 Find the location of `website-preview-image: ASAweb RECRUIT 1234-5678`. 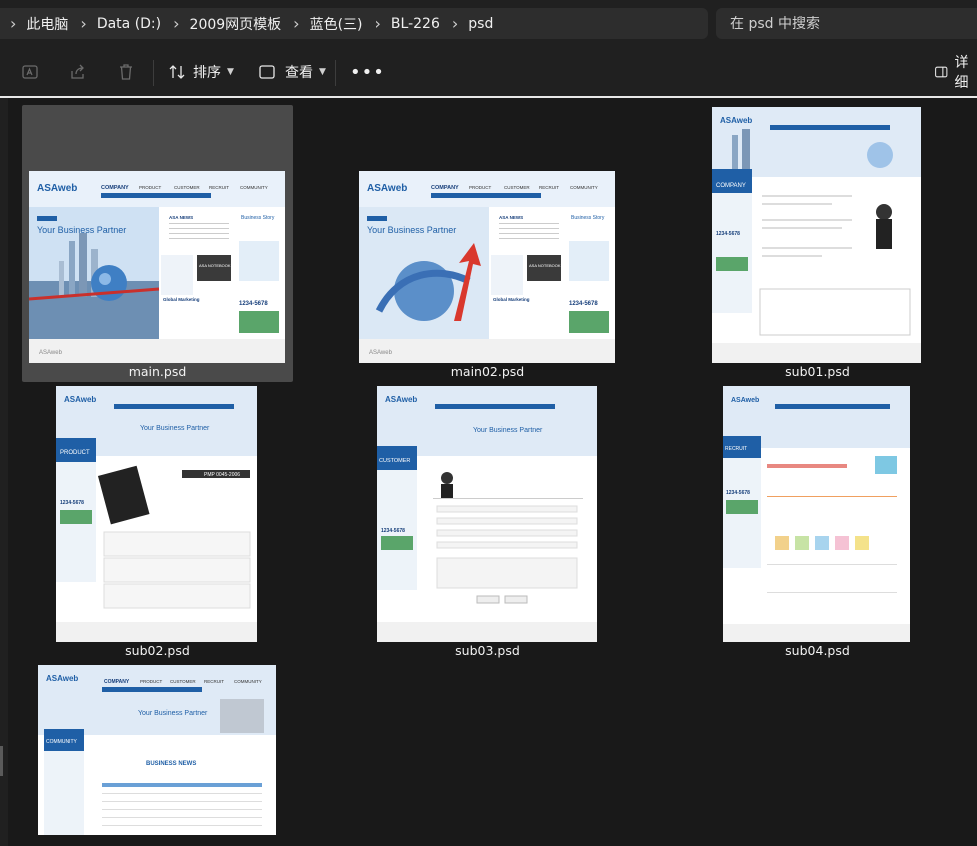

website-preview-image: ASAweb RECRUIT 1234-5678 is located at coordinates (816, 514).